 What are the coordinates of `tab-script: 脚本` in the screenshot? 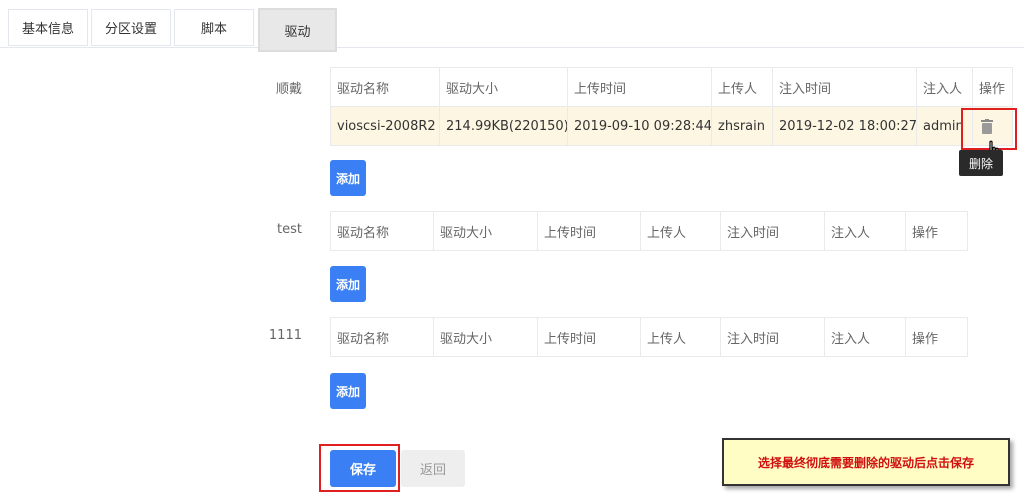 It's located at (214, 27).